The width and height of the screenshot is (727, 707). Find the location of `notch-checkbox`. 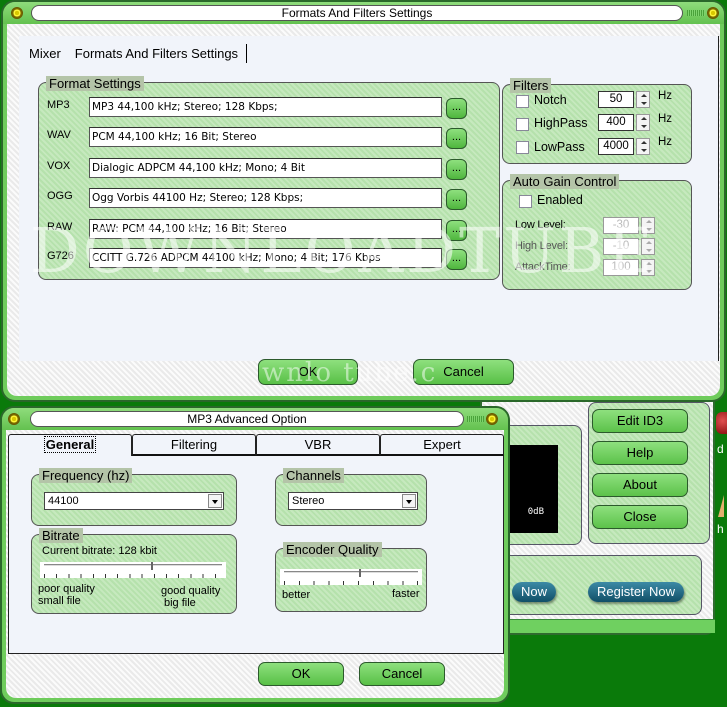

notch-checkbox is located at coordinates (522, 101).